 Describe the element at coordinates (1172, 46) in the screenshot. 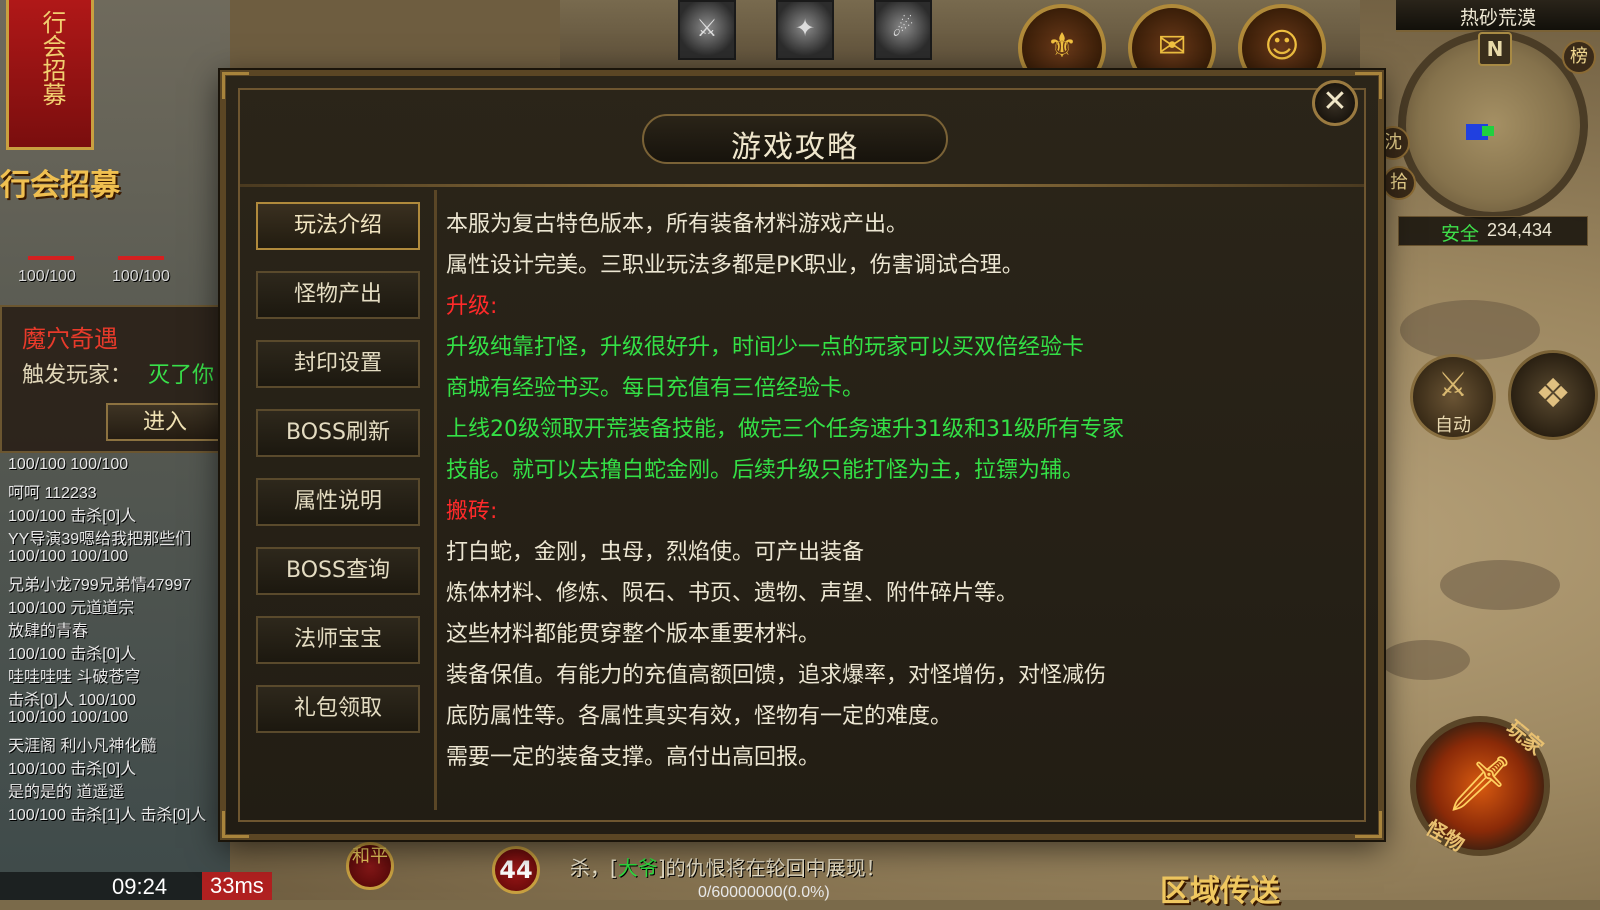

I see `scroll-icon: ✉` at that location.